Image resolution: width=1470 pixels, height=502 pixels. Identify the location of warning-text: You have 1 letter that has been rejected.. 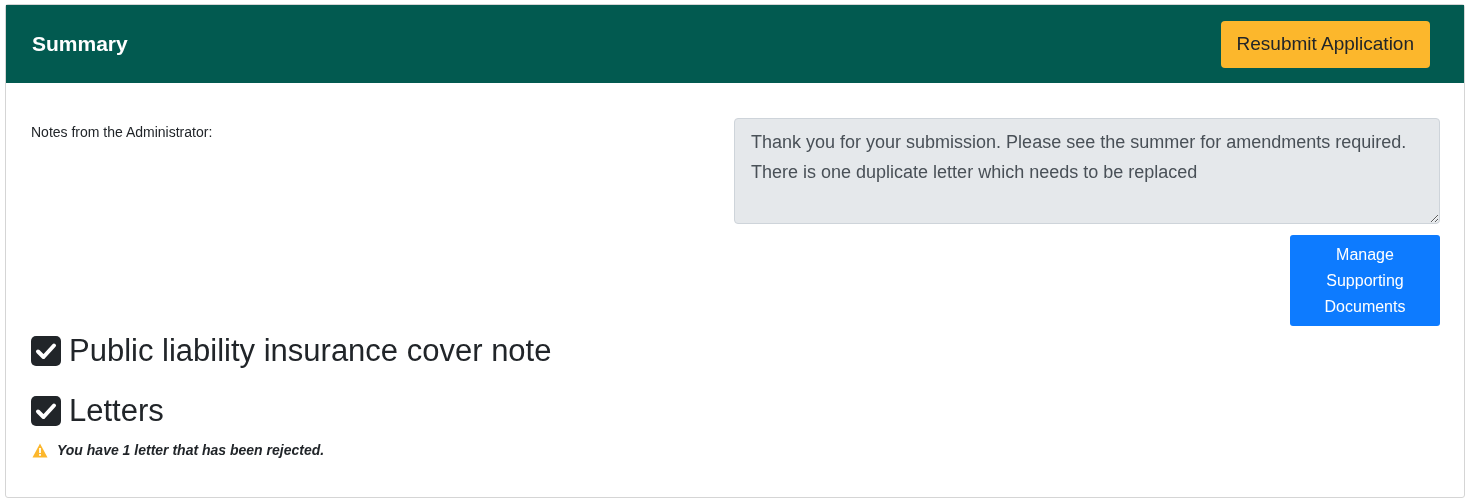
(191, 450).